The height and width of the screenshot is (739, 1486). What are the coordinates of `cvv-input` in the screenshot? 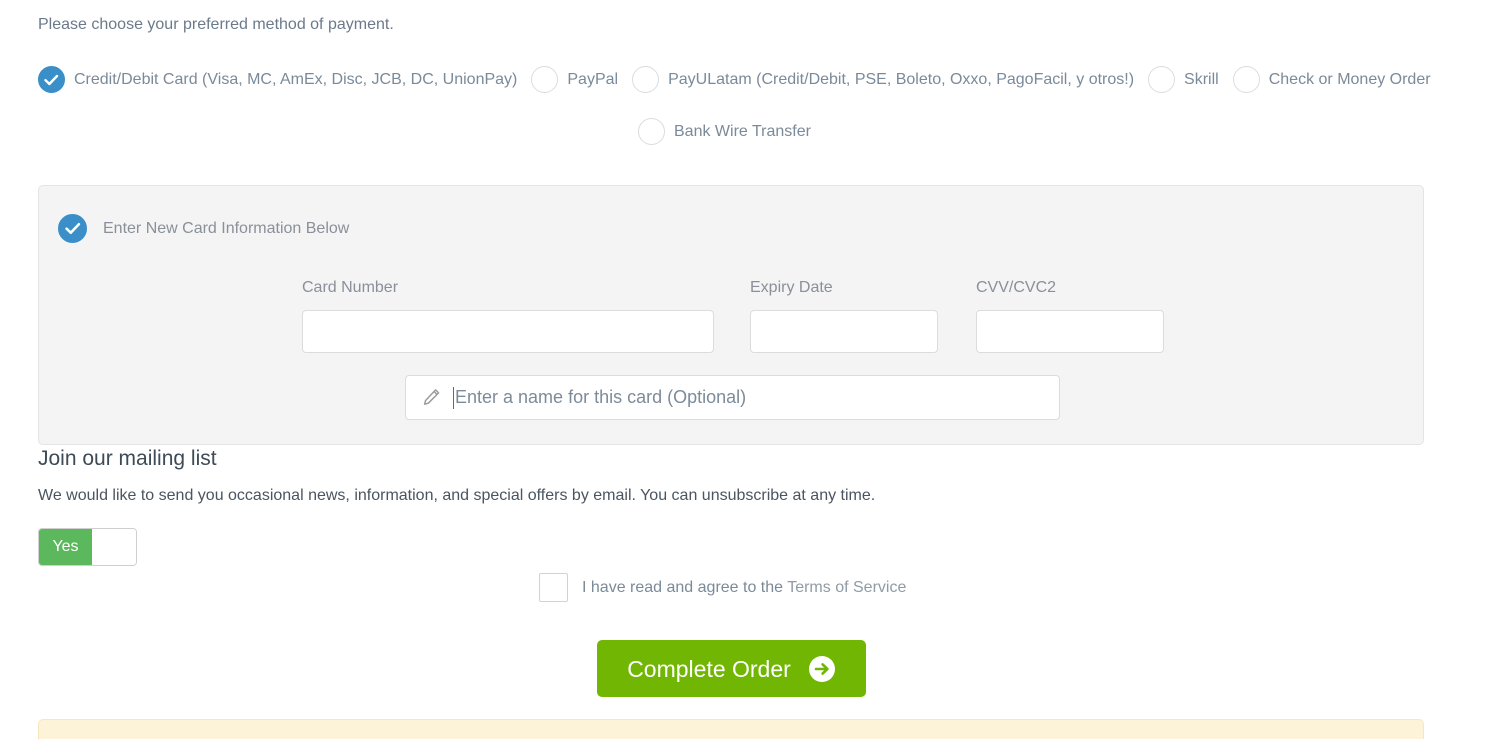 It's located at (1070, 331).